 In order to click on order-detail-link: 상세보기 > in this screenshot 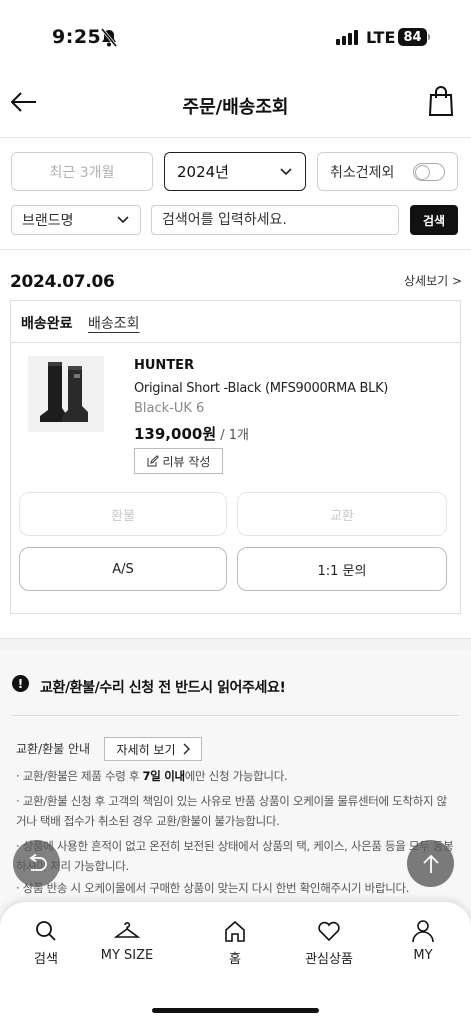, I will do `click(433, 280)`.